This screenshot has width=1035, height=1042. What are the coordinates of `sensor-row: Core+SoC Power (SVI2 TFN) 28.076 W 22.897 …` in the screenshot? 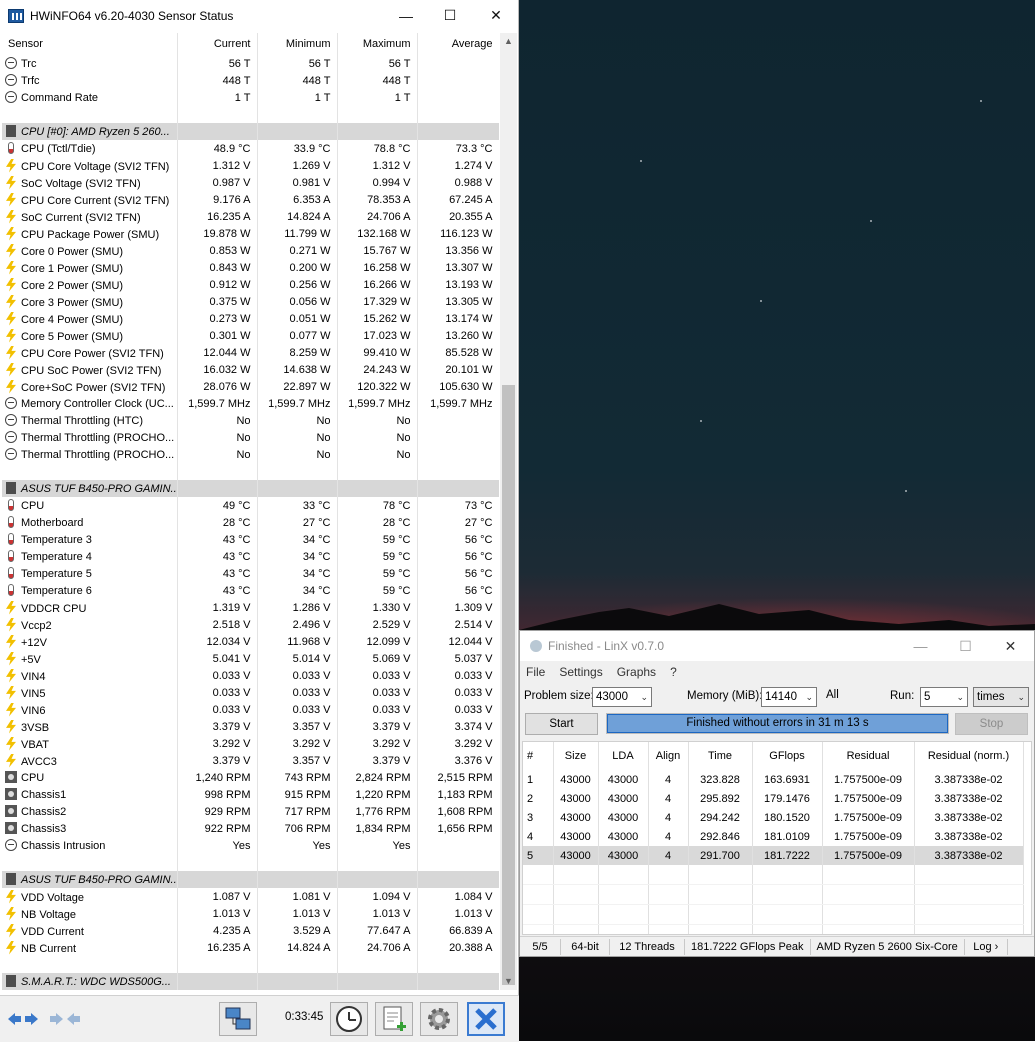 It's located at (250, 386).